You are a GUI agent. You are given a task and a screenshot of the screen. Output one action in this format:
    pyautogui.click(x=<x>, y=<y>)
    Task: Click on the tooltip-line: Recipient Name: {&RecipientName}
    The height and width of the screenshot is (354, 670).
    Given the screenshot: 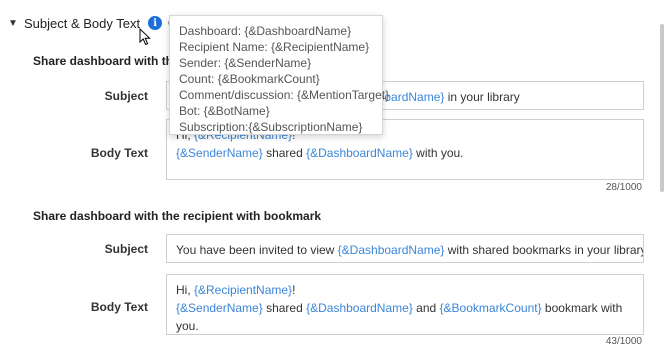 What is the action you would take?
    pyautogui.click(x=274, y=47)
    